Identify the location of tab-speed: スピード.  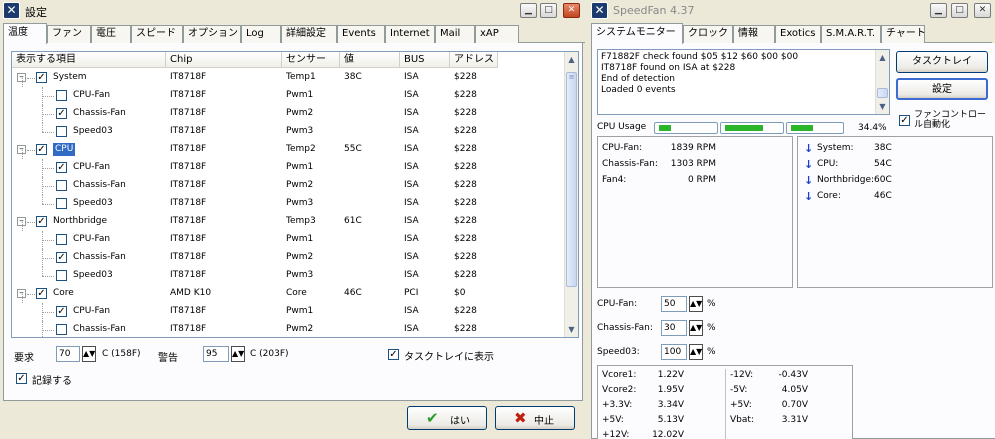
(157, 34).